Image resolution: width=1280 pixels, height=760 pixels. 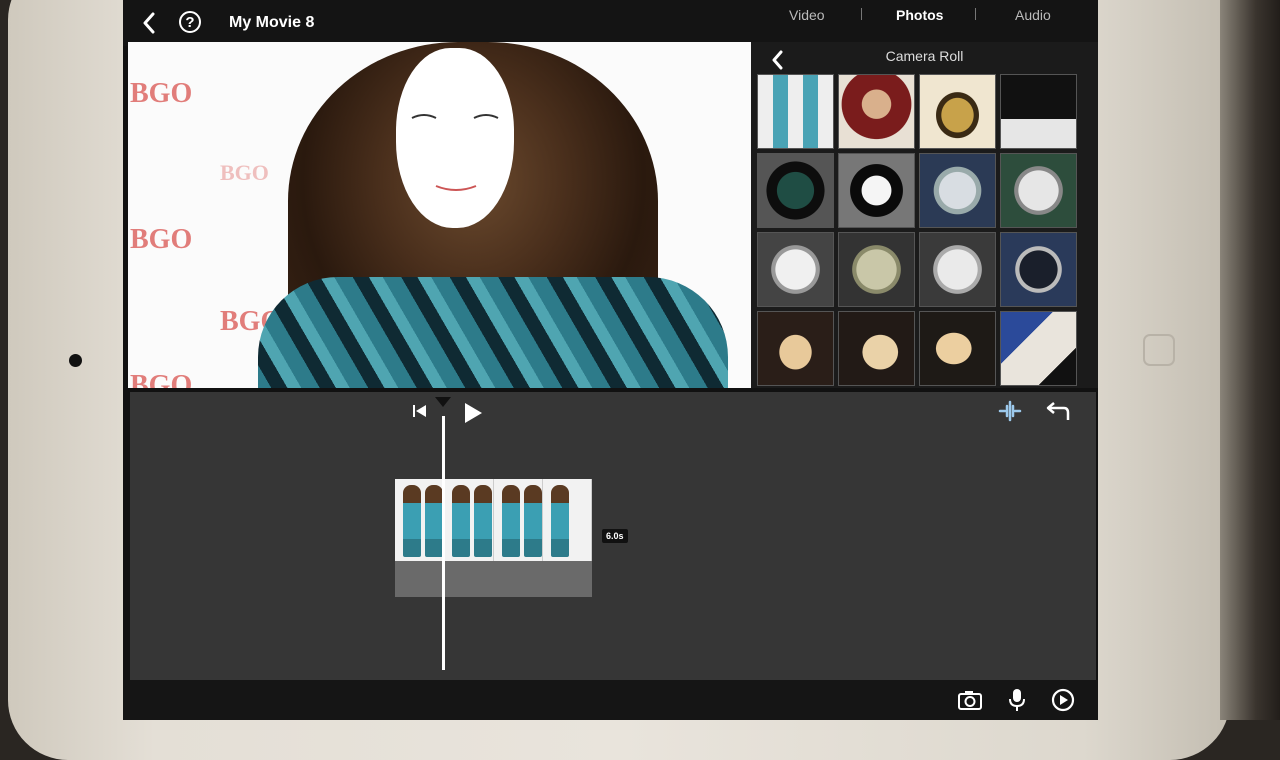 What do you see at coordinates (493, 332) in the screenshot?
I see `subject-shirt` at bounding box center [493, 332].